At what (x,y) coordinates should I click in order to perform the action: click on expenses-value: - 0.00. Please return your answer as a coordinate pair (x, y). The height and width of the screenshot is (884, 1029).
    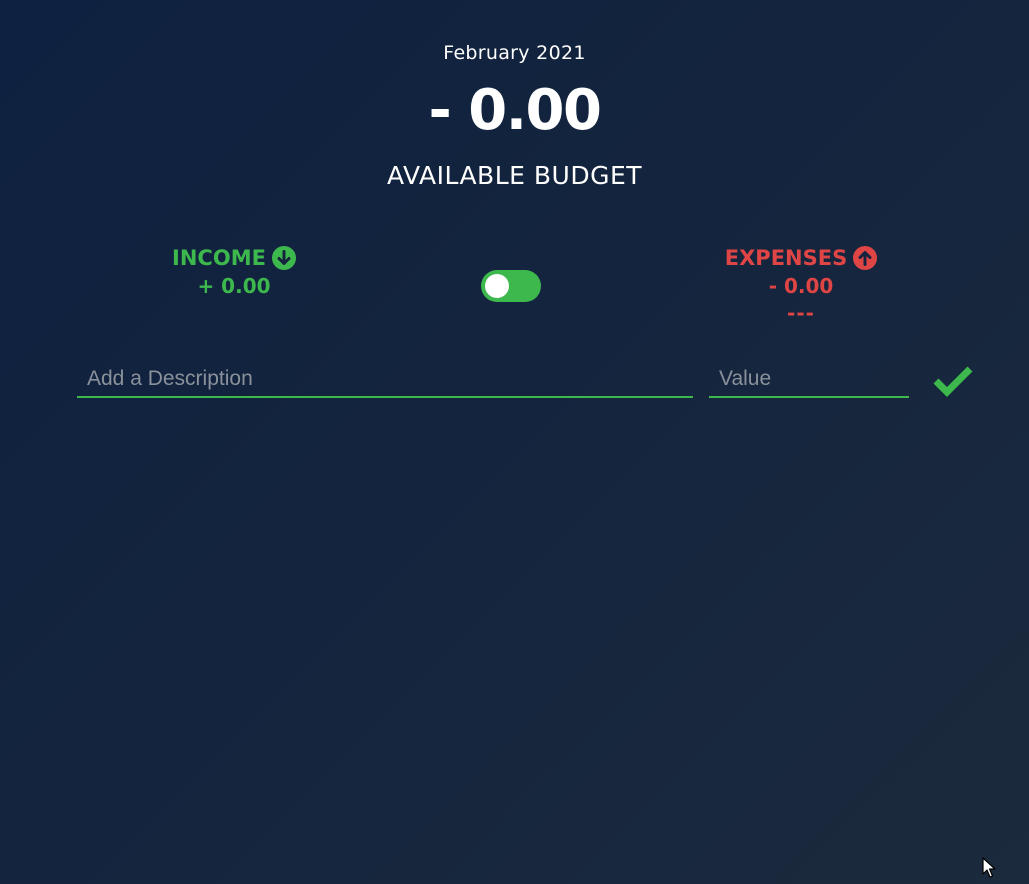
    Looking at the image, I should click on (801, 286).